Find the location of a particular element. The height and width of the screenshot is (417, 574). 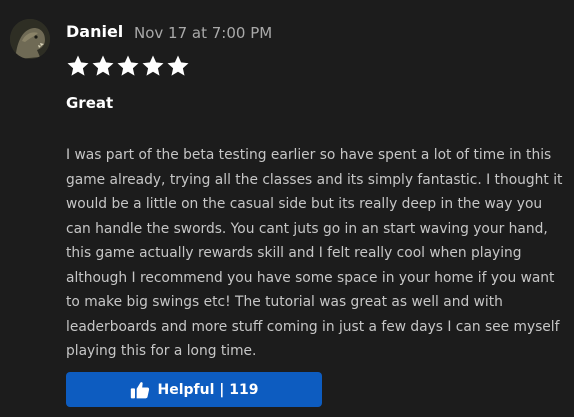

star-rating is located at coordinates (128, 66).